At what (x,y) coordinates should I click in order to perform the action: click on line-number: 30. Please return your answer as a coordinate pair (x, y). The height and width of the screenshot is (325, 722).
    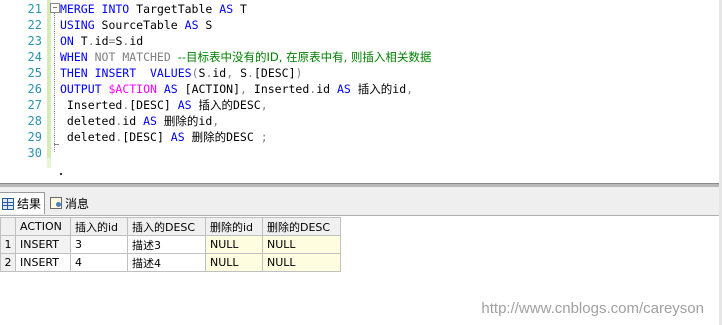
    Looking at the image, I should click on (34, 153).